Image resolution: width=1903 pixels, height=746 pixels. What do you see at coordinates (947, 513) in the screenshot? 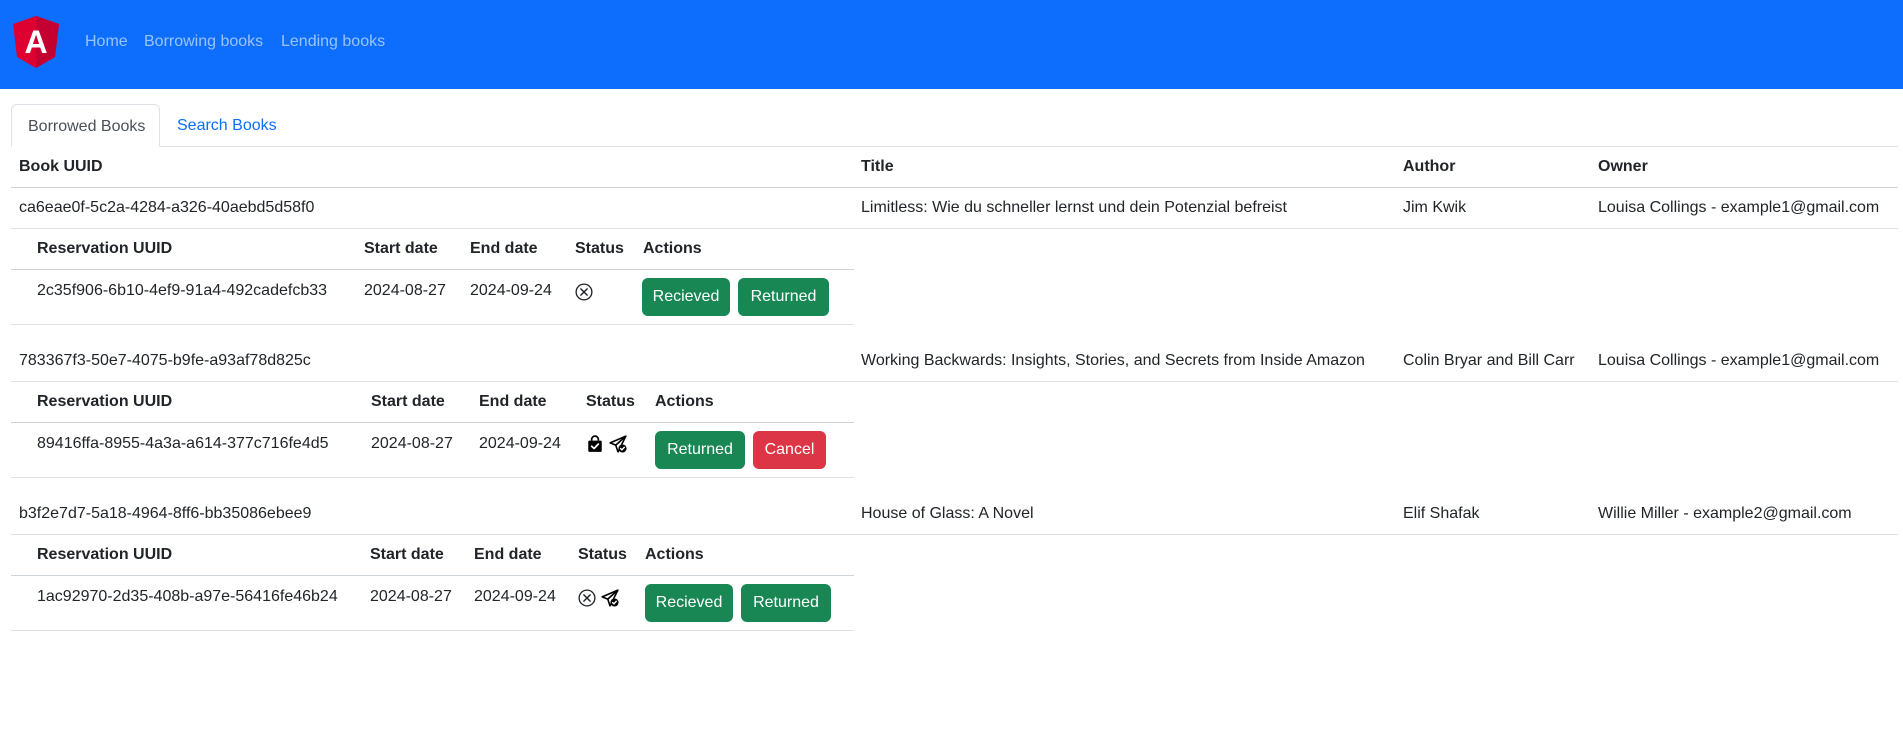
I see `book-title: House of Glass: A Novel` at bounding box center [947, 513].